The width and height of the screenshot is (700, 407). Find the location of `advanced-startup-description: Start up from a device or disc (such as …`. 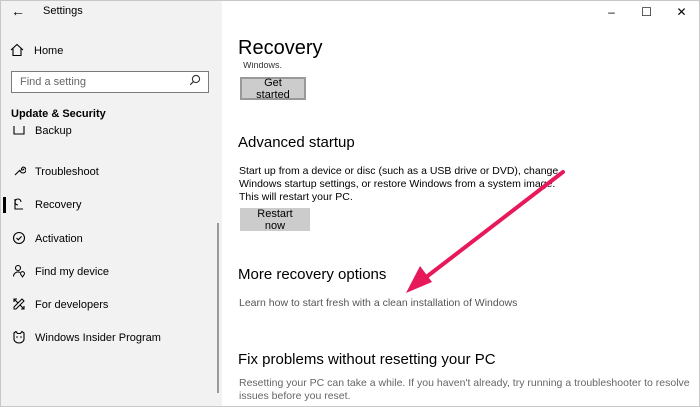

advanced-startup-description: Start up from a device or disc (such as … is located at coordinates (399, 184).